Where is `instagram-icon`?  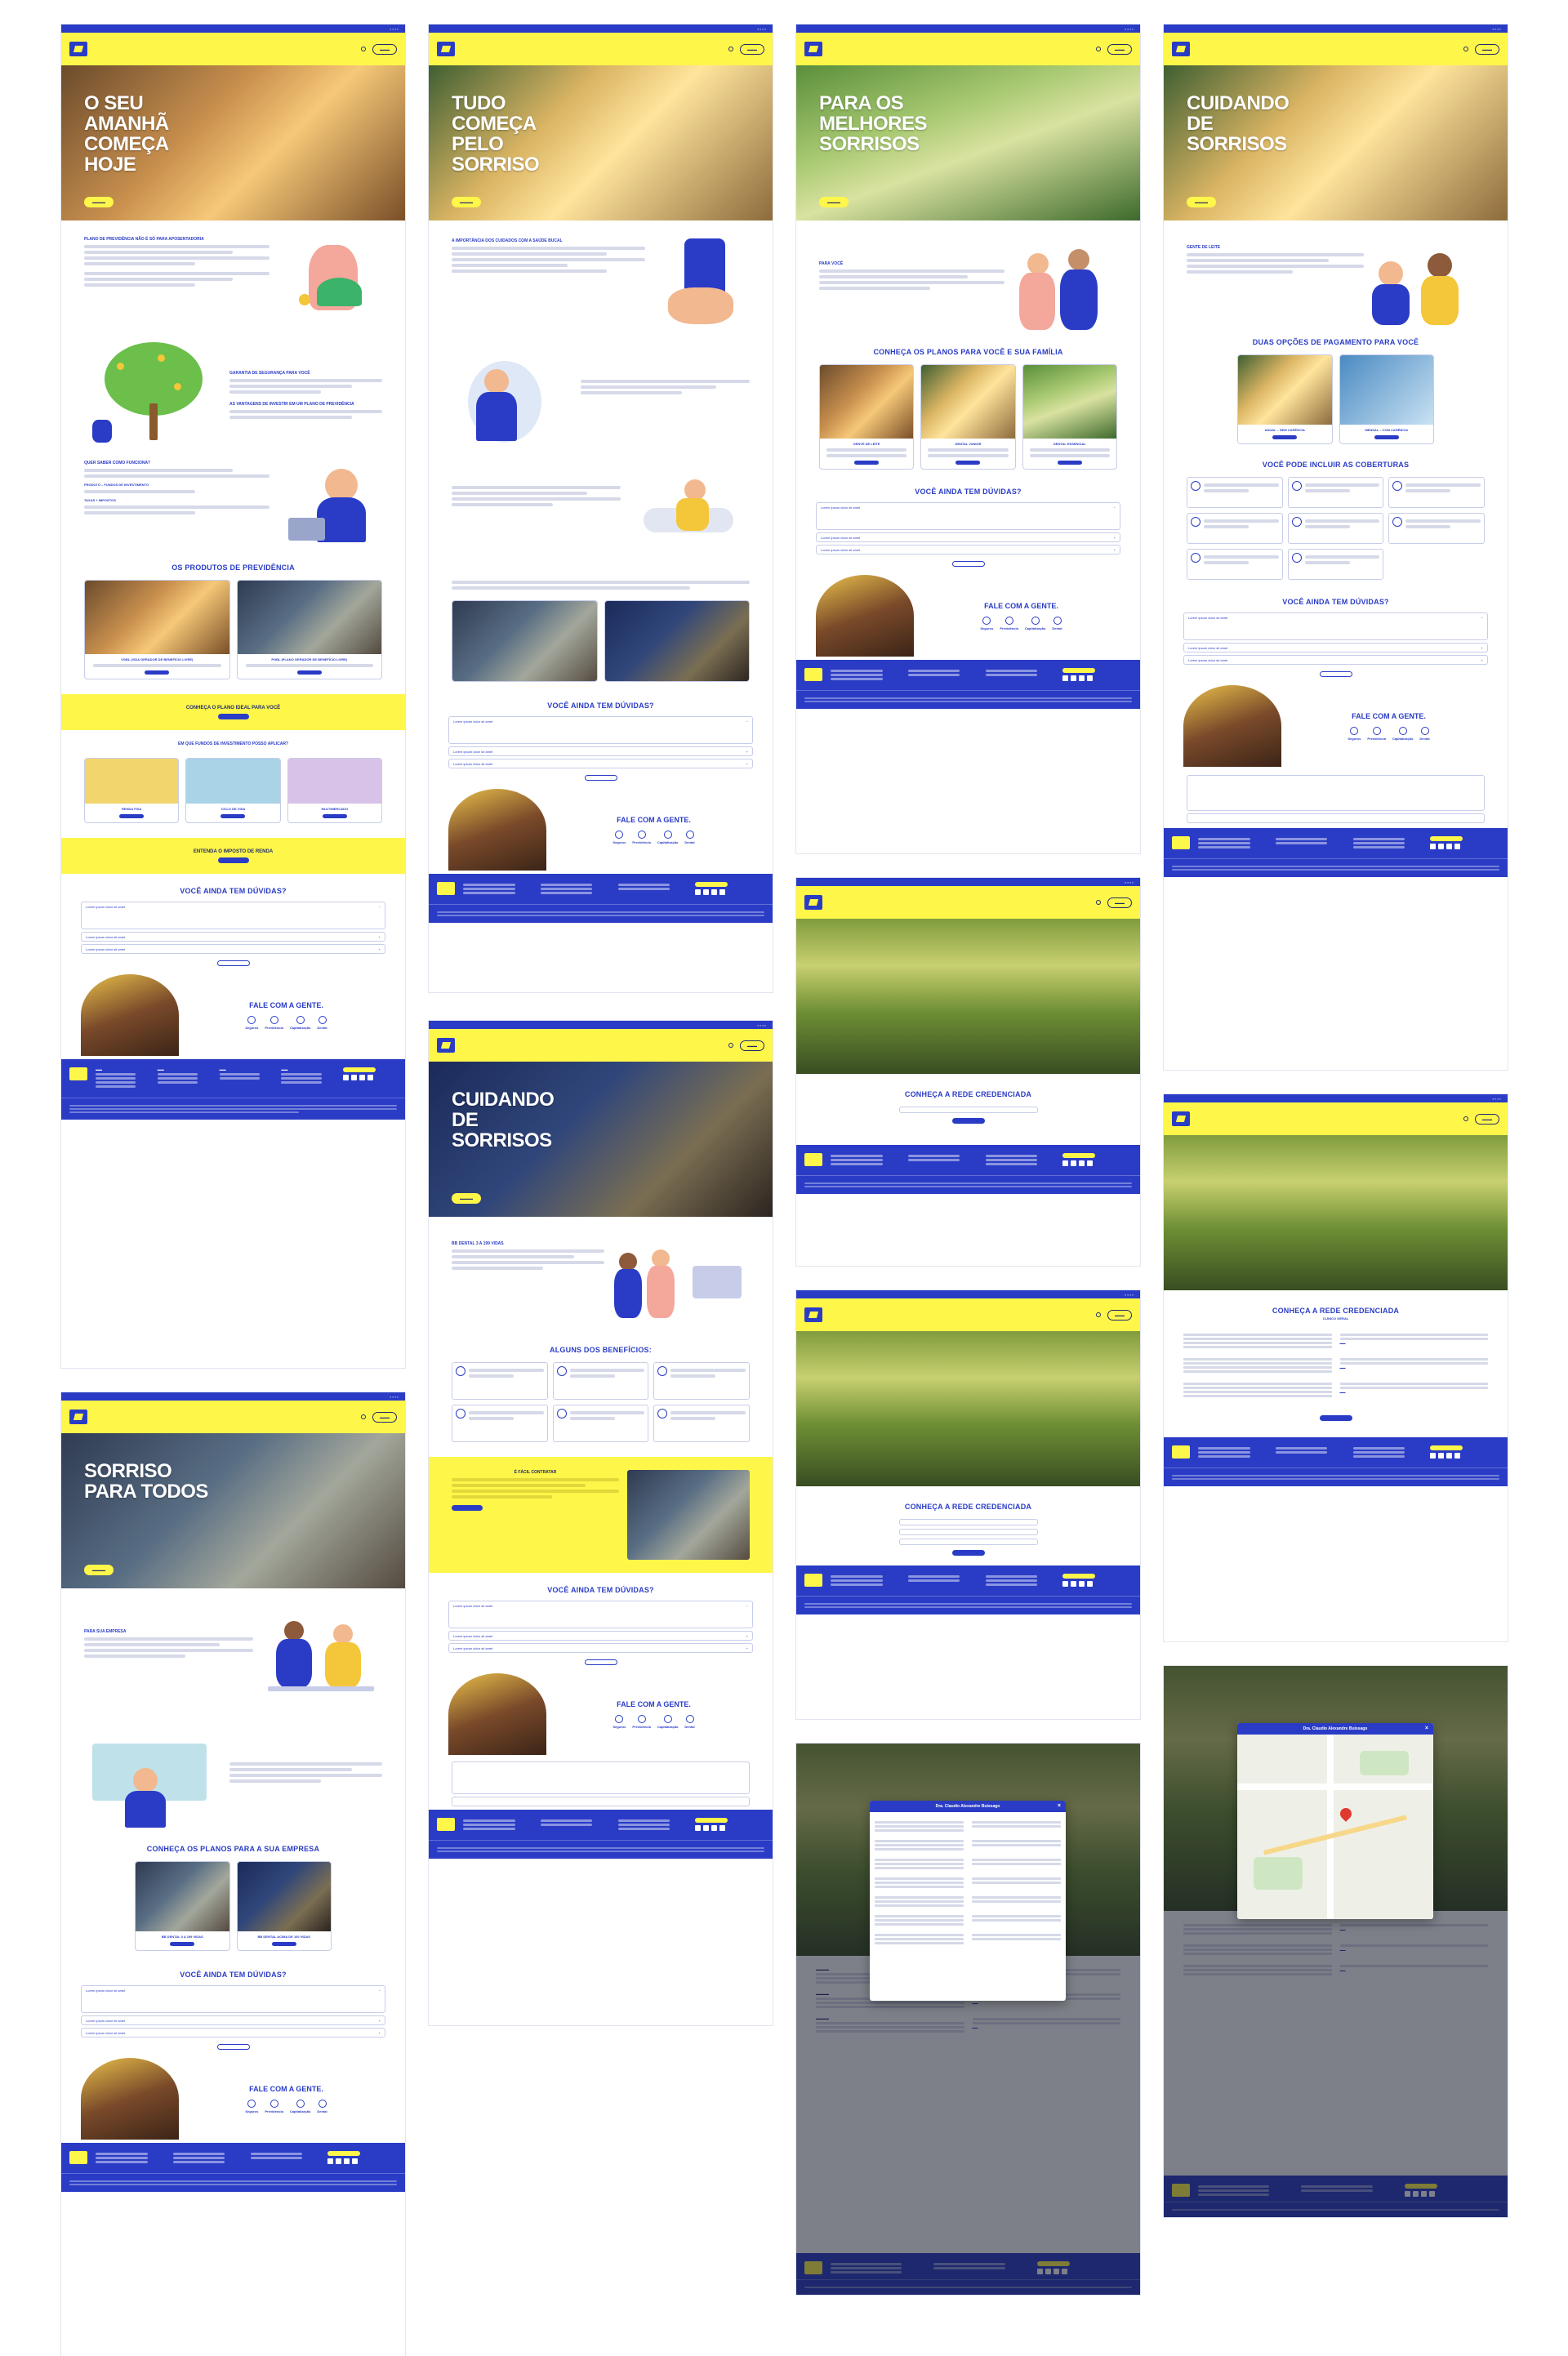 instagram-icon is located at coordinates (362, 1078).